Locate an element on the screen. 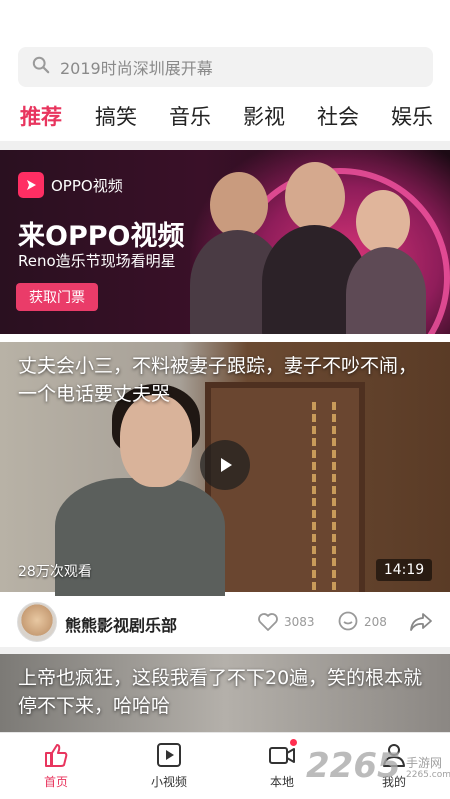  play-button is located at coordinates (225, 465).